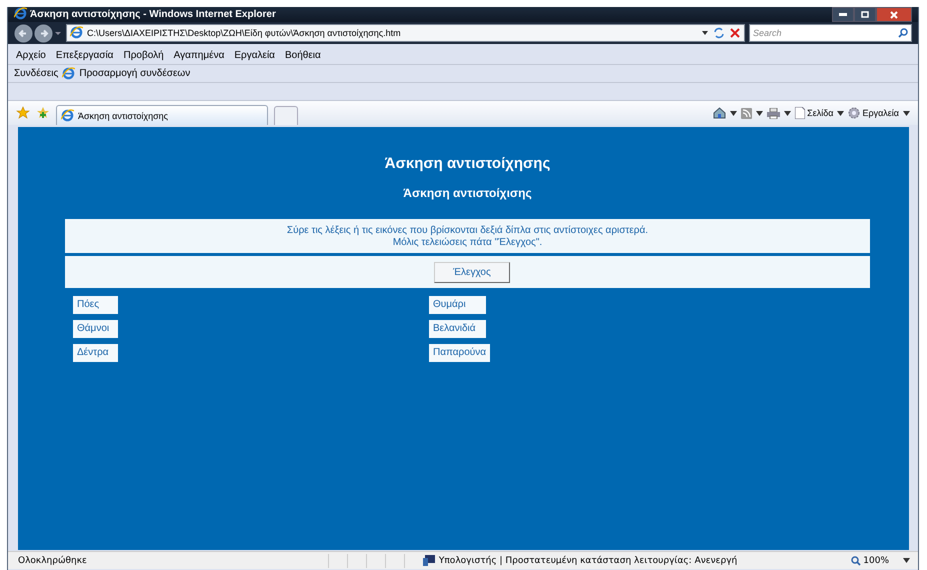  Describe the element at coordinates (719, 33) in the screenshot. I see `refresh-icon` at that location.